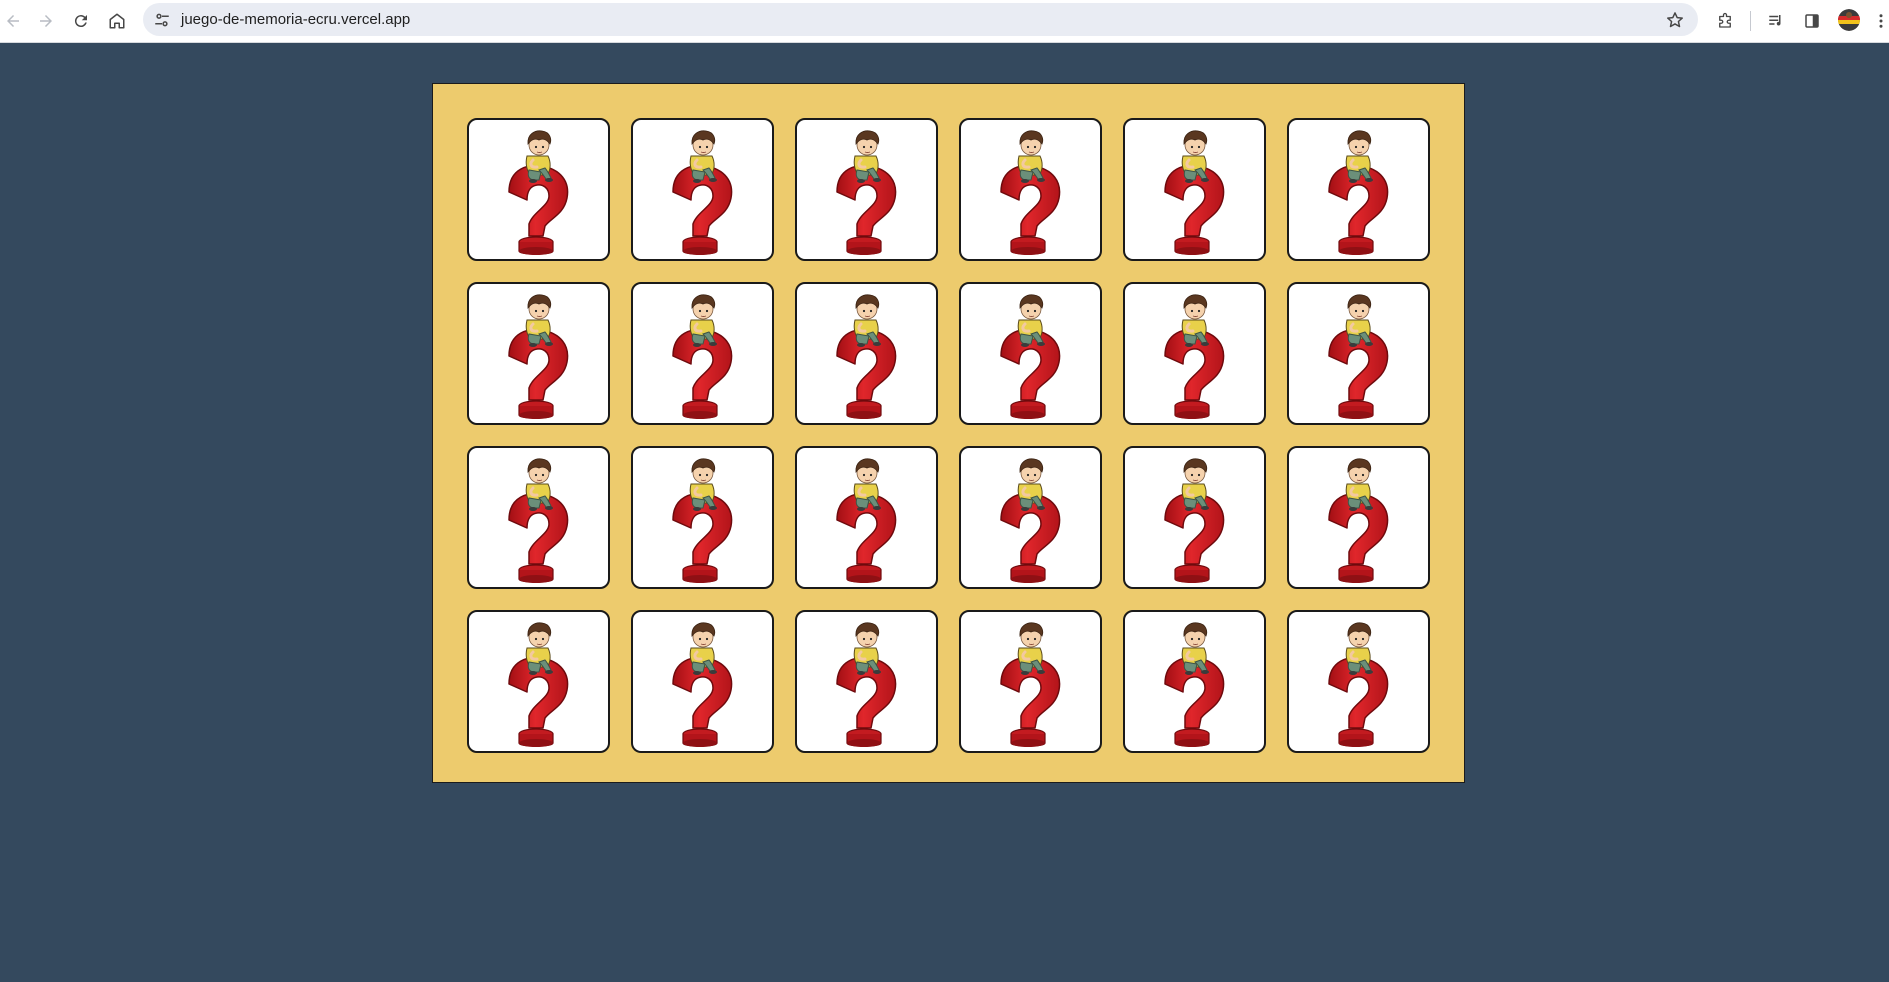 The image size is (1889, 982). Describe the element at coordinates (1849, 20) in the screenshot. I see `avatar` at that location.